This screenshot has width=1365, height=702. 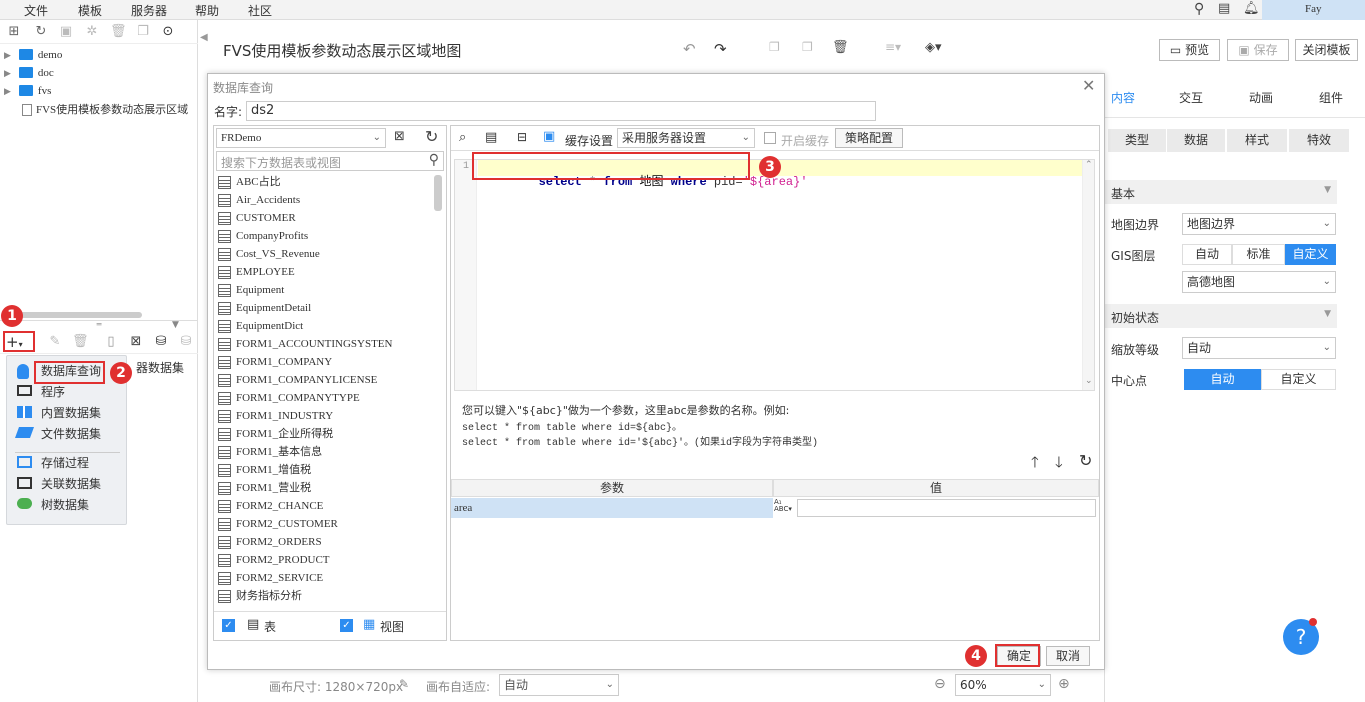 I want to click on menu-template: 模板, so click(x=90, y=10).